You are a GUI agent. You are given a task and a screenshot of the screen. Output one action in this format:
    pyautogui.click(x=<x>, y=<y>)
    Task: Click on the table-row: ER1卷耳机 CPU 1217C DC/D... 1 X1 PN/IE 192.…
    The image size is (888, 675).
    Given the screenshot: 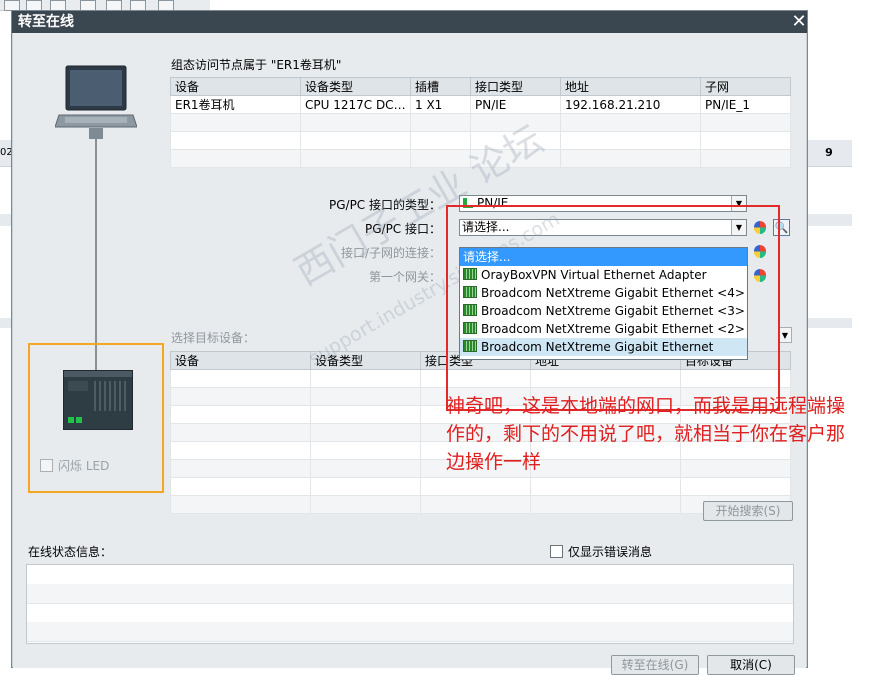 What is the action you would take?
    pyautogui.click(x=480, y=104)
    